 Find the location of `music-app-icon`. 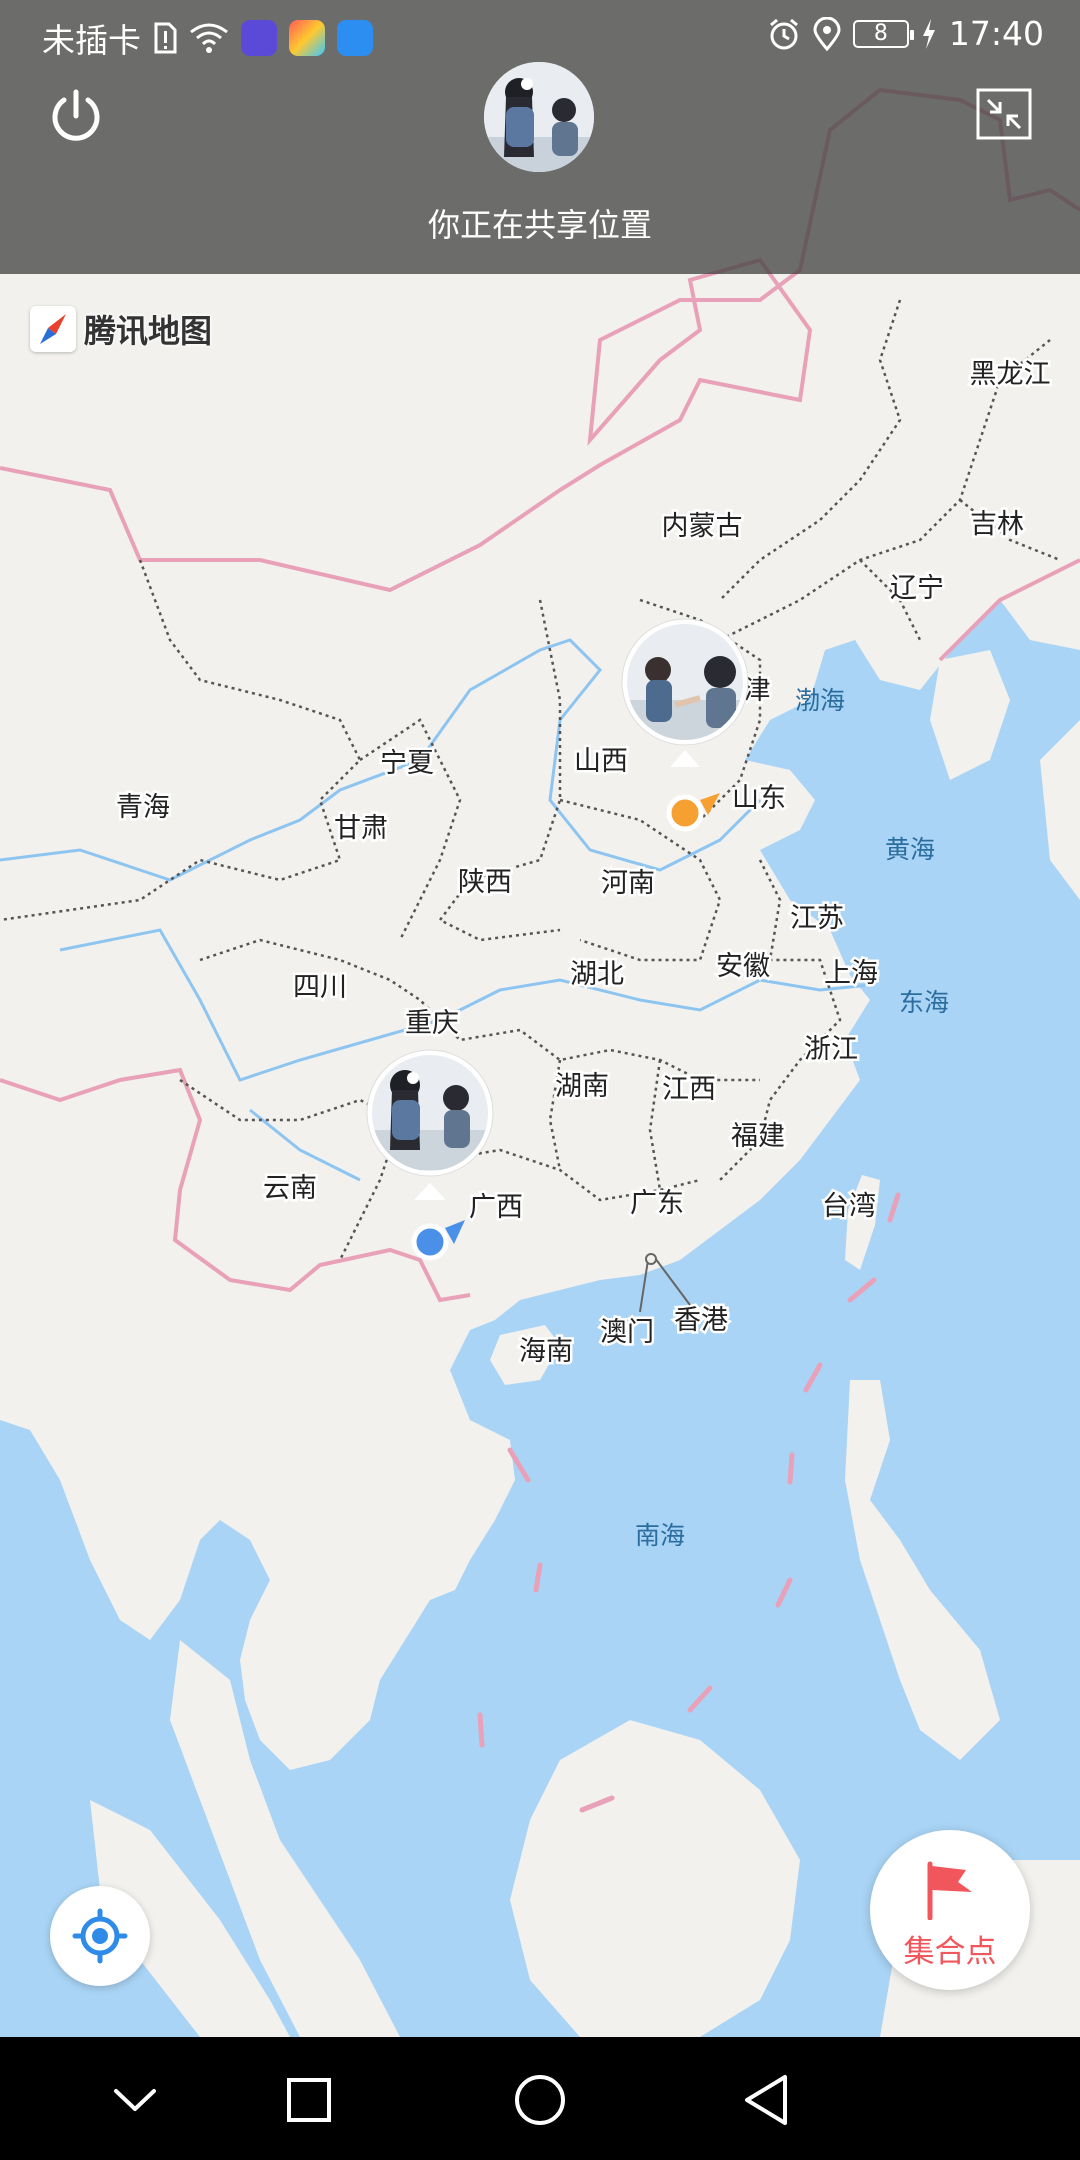

music-app-icon is located at coordinates (259, 38).